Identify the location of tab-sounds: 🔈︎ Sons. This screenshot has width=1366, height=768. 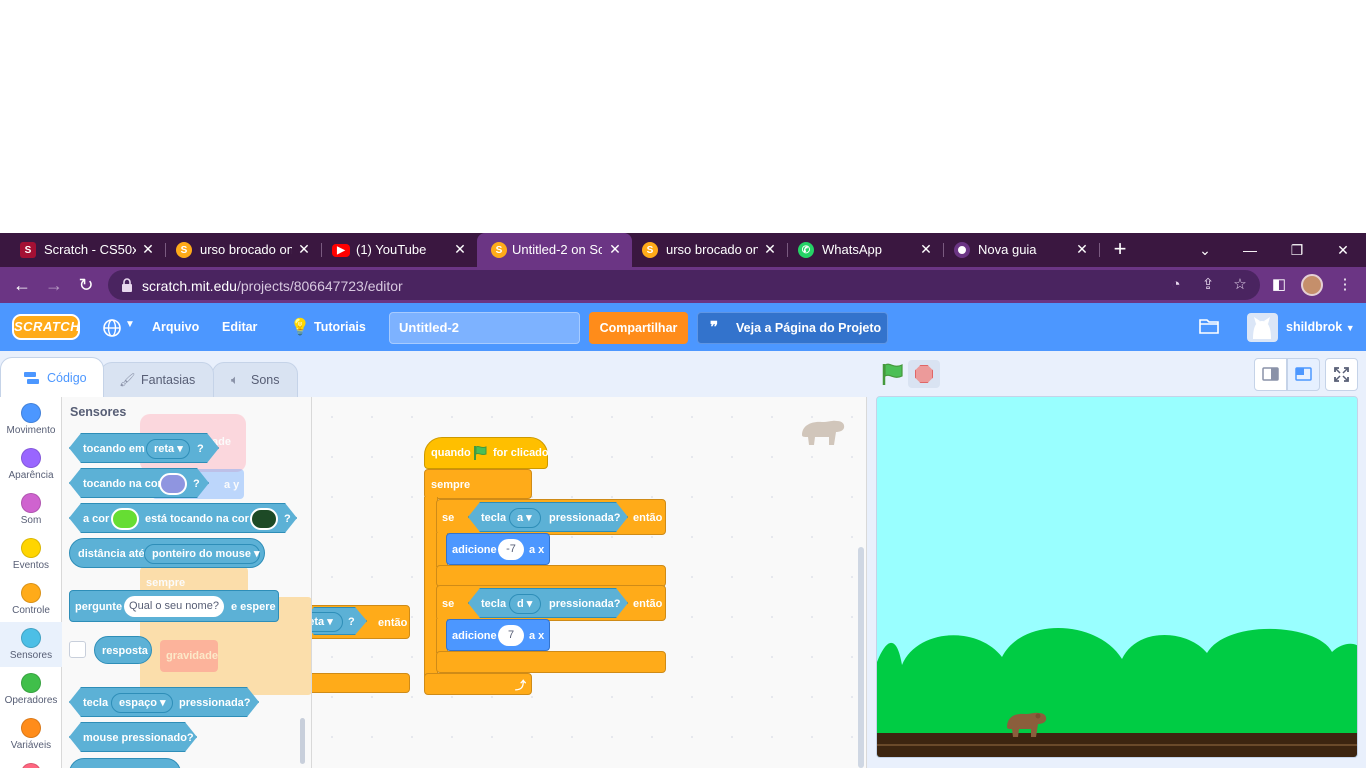
(255, 380).